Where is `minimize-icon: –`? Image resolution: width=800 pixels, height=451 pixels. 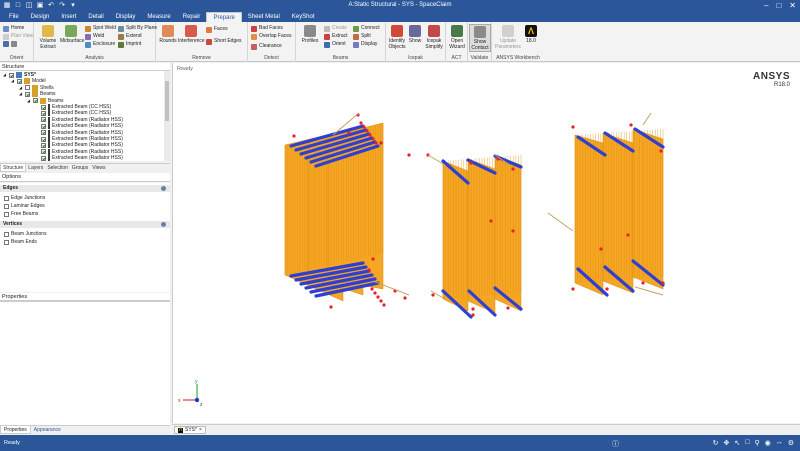
minimize-icon: – is located at coordinates (766, 6).